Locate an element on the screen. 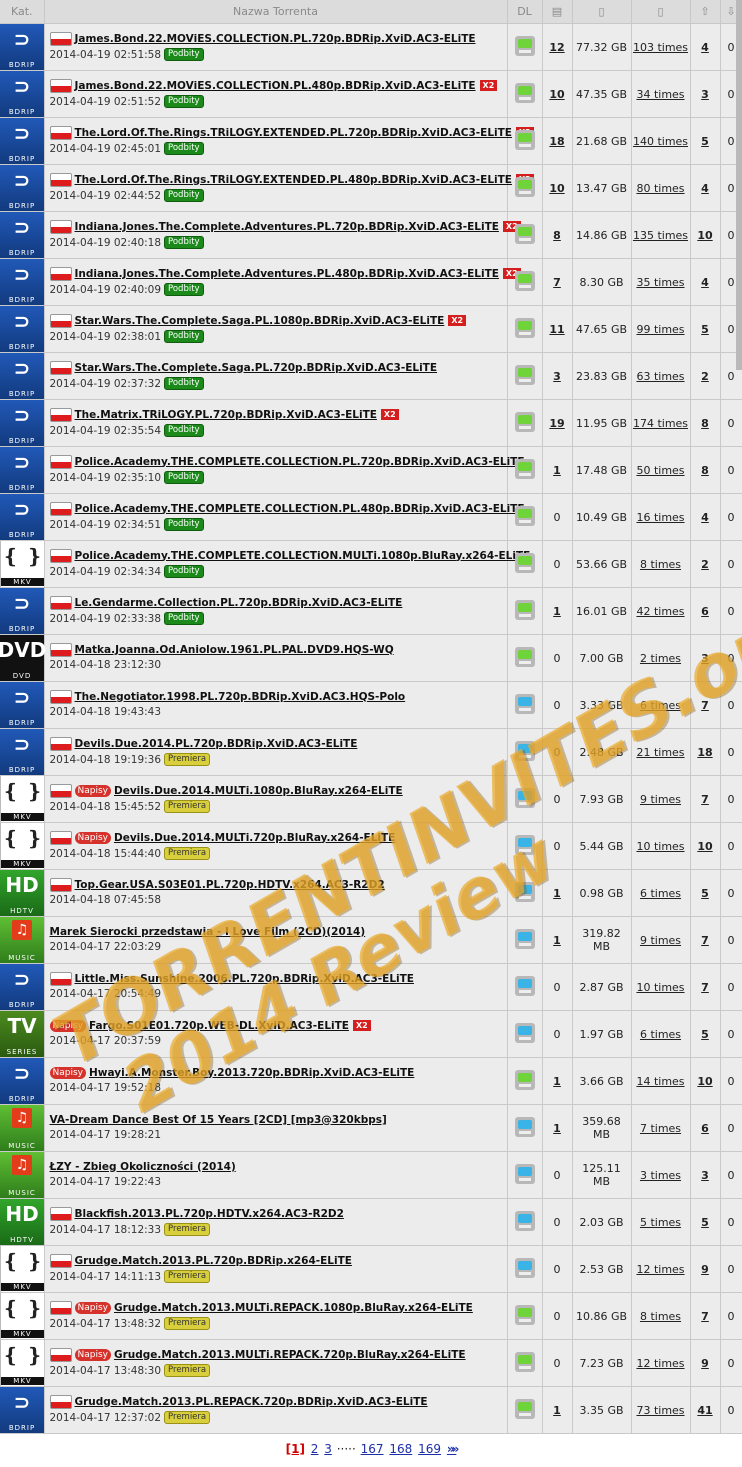  seeders-cell: 6 is located at coordinates (705, 1128).